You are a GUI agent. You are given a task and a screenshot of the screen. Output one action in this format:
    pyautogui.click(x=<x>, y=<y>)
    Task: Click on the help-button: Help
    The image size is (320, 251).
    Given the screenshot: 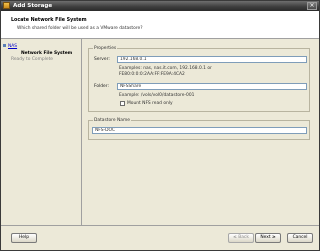 What is the action you would take?
    pyautogui.click(x=24, y=238)
    